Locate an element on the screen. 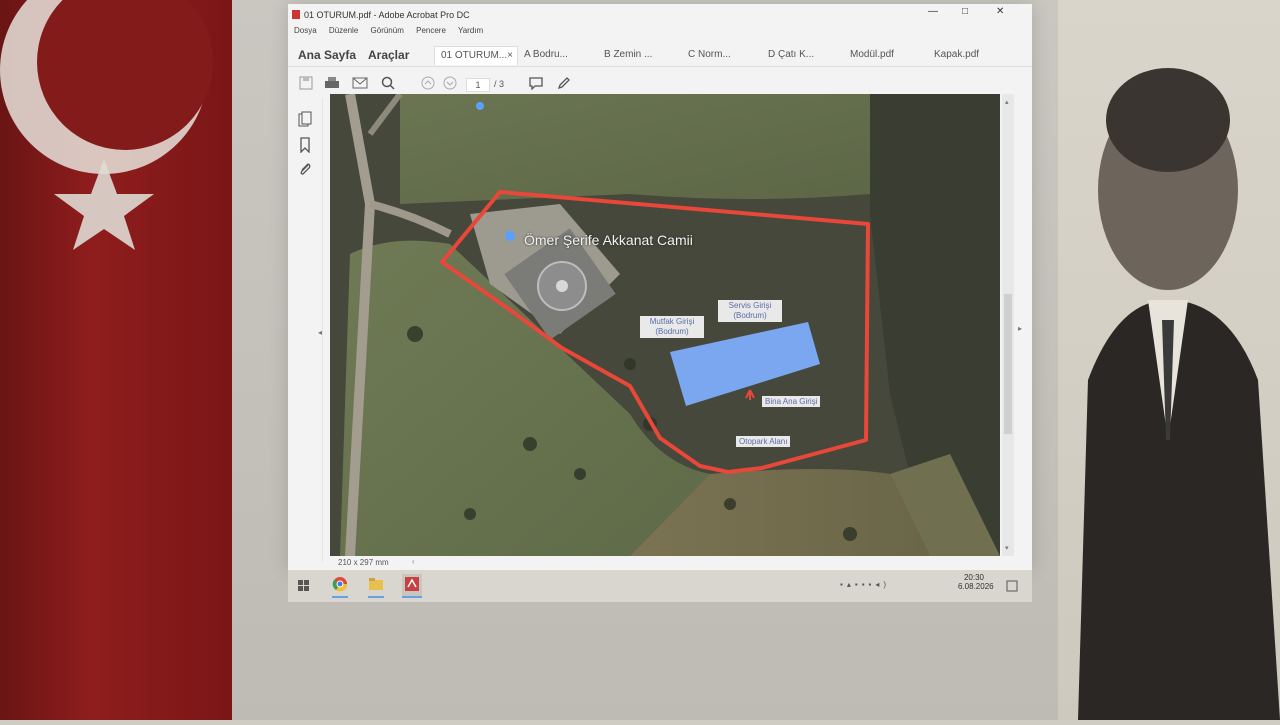 Image resolution: width=1280 pixels, height=725 pixels. tab-doc-01-oturum: 01 OTURUM... × is located at coordinates (476, 55).